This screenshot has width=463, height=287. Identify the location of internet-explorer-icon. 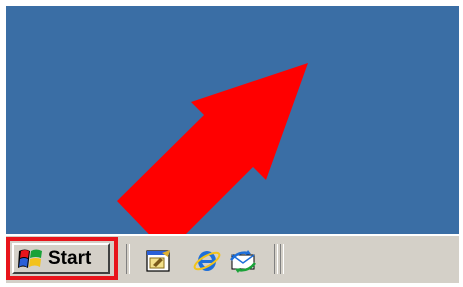
(207, 261).